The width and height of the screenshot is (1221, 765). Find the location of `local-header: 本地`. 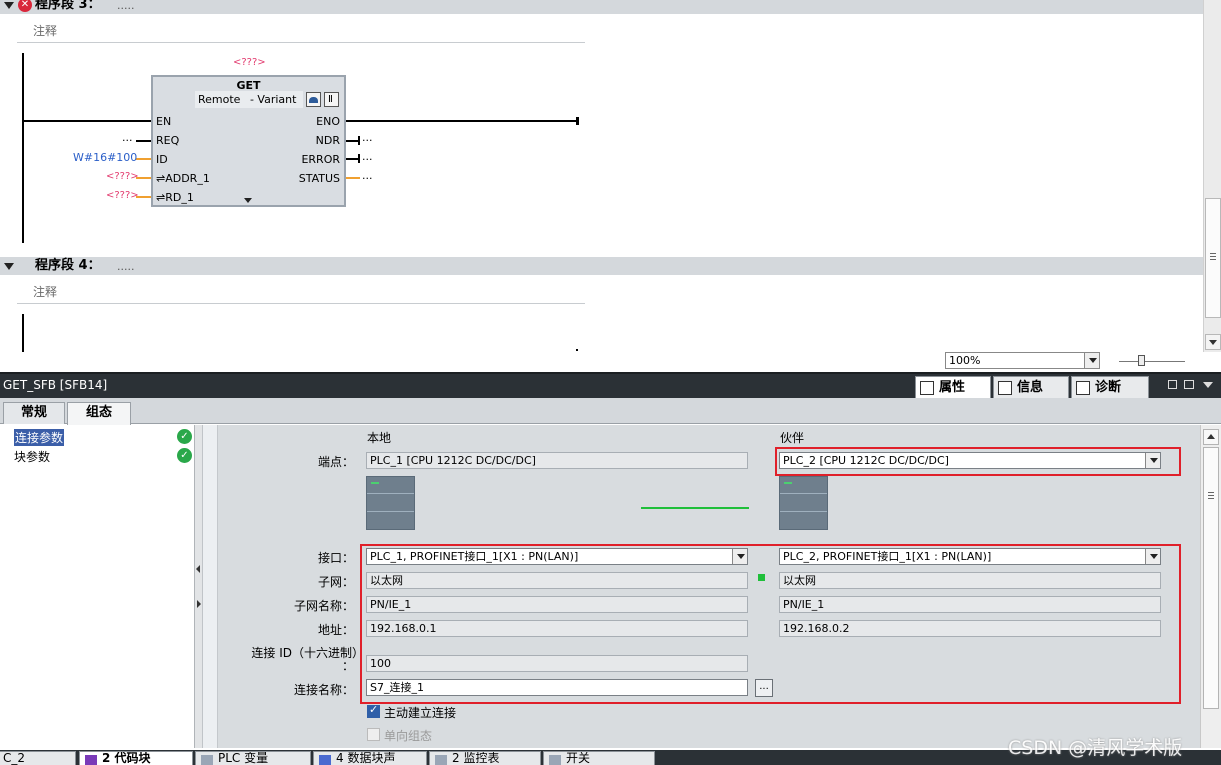

local-header: 本地 is located at coordinates (379, 438).